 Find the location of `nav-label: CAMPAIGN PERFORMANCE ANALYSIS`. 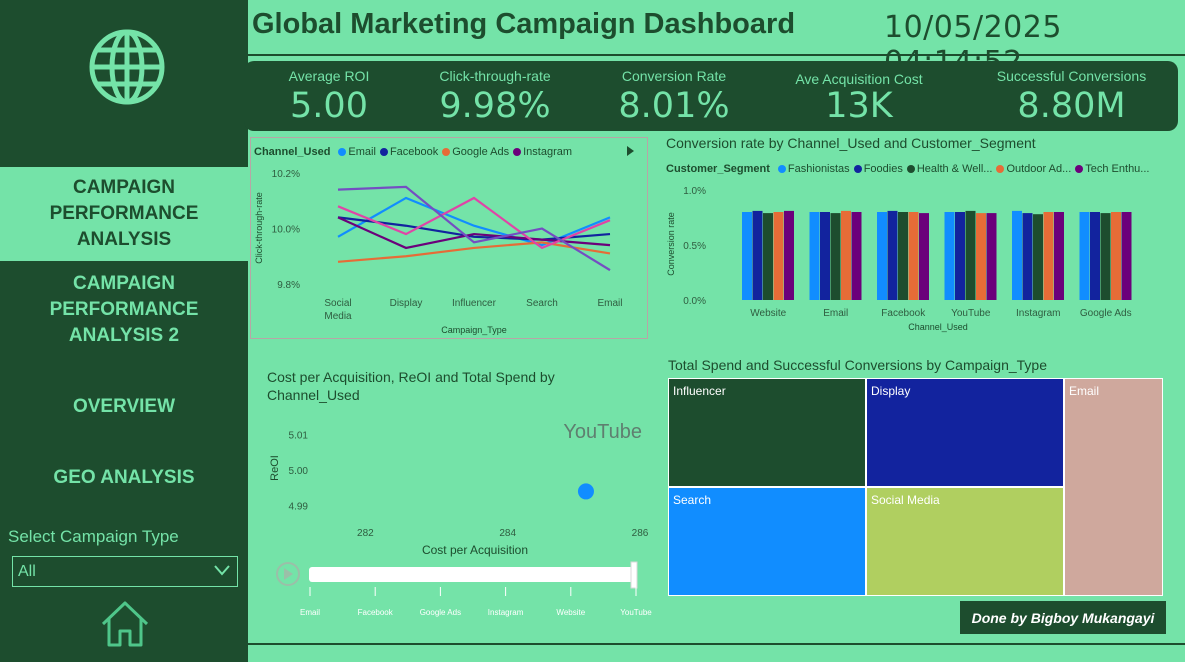

nav-label: CAMPAIGN PERFORMANCE ANALYSIS is located at coordinates (124, 213).